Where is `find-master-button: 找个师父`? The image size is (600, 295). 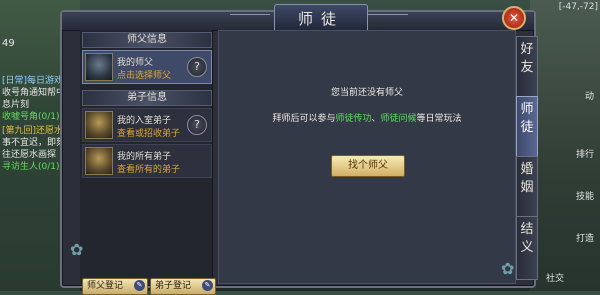 find-master-button: 找个师父 is located at coordinates (368, 166).